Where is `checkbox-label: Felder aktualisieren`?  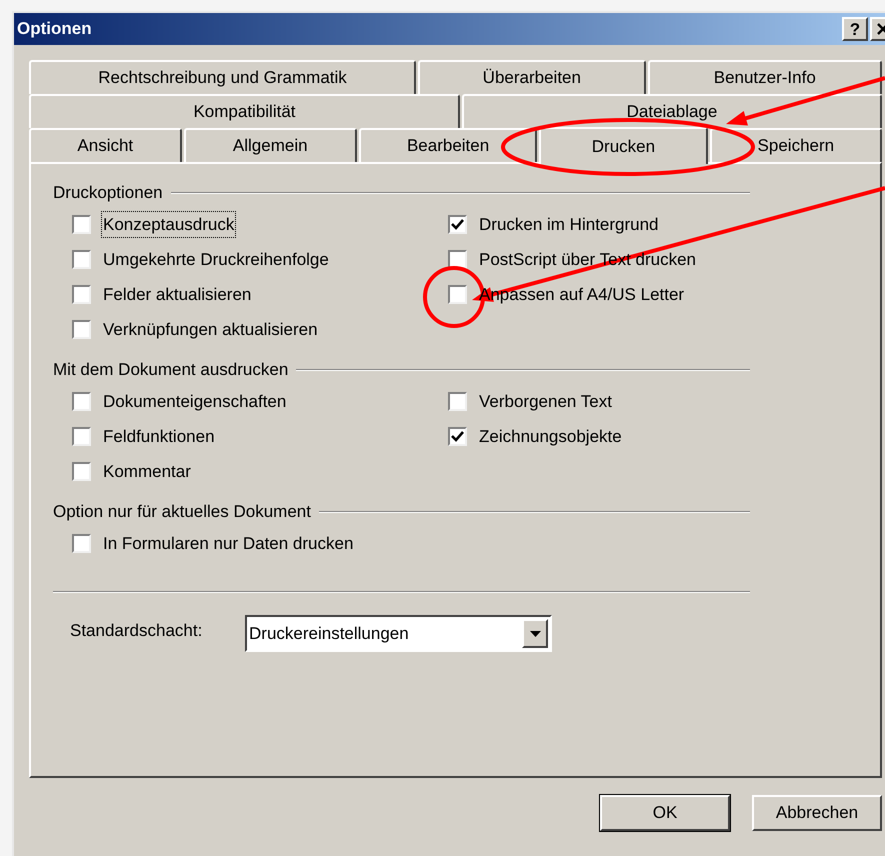 checkbox-label: Felder aktualisieren is located at coordinates (177, 295).